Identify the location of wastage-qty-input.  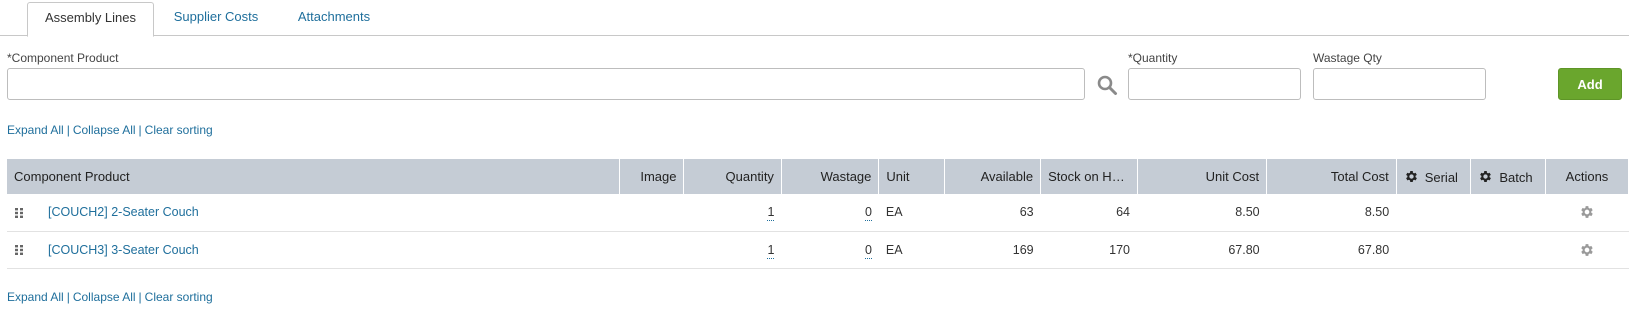
(1399, 84).